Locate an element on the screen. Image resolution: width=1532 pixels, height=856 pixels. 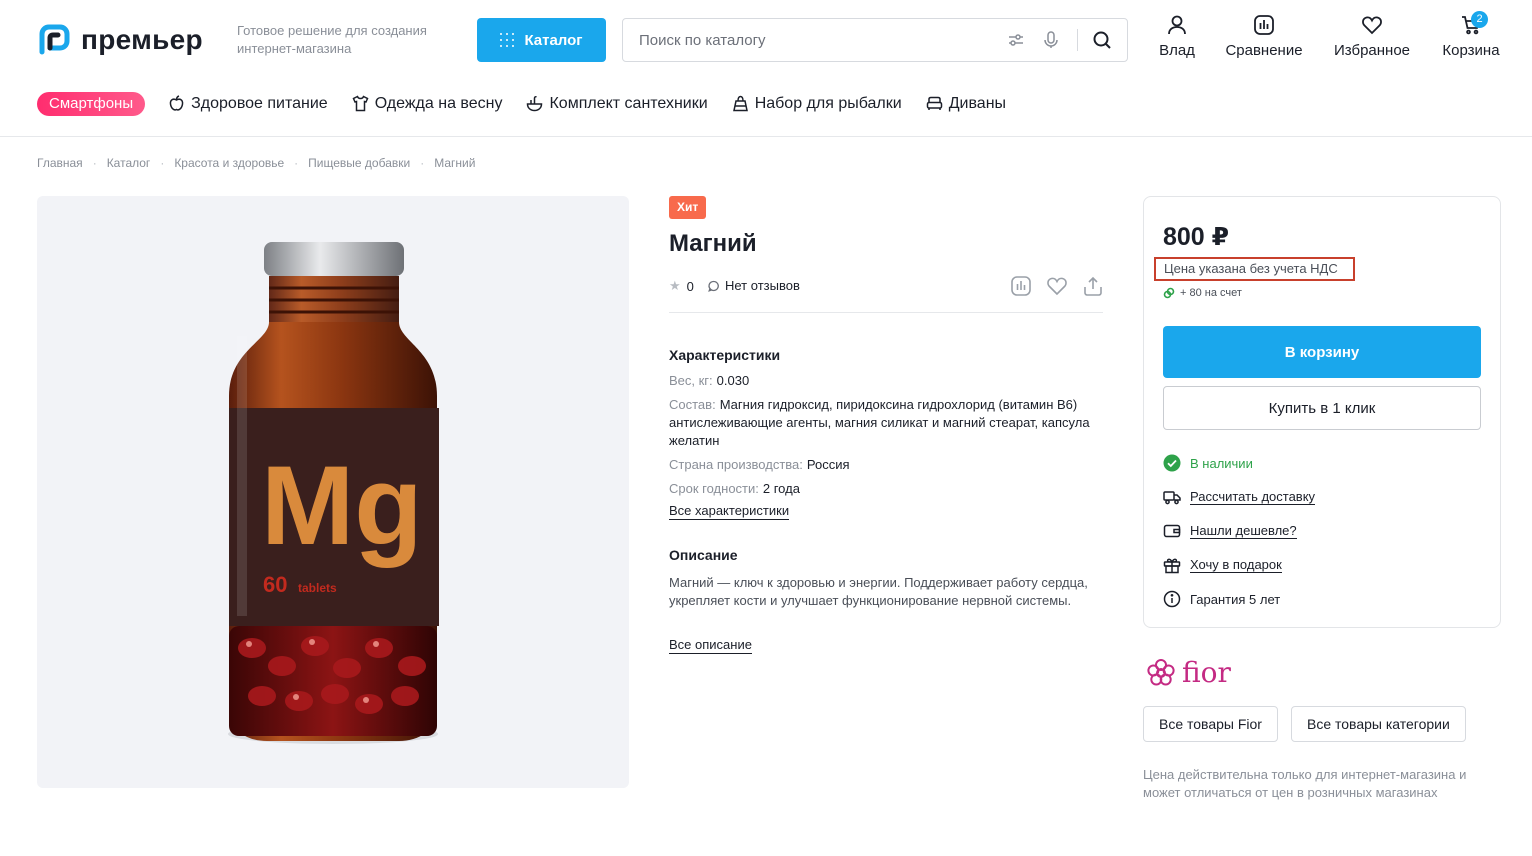
nav-item-label: Здоровое питание is located at coordinates (259, 103).